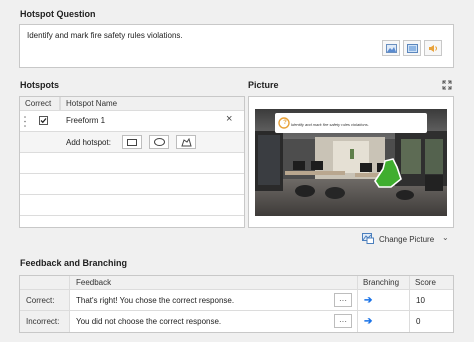 This screenshot has width=474, height=342. I want to click on change-picture-icon, so click(368, 238).